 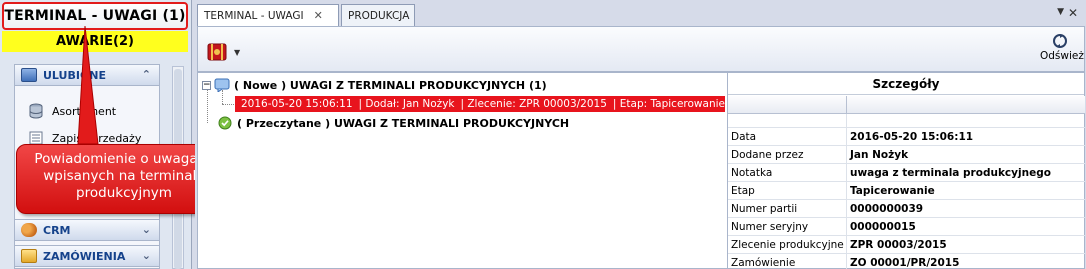 I want to click on details-key: Zlecenie produkcyjne, so click(x=787, y=244).